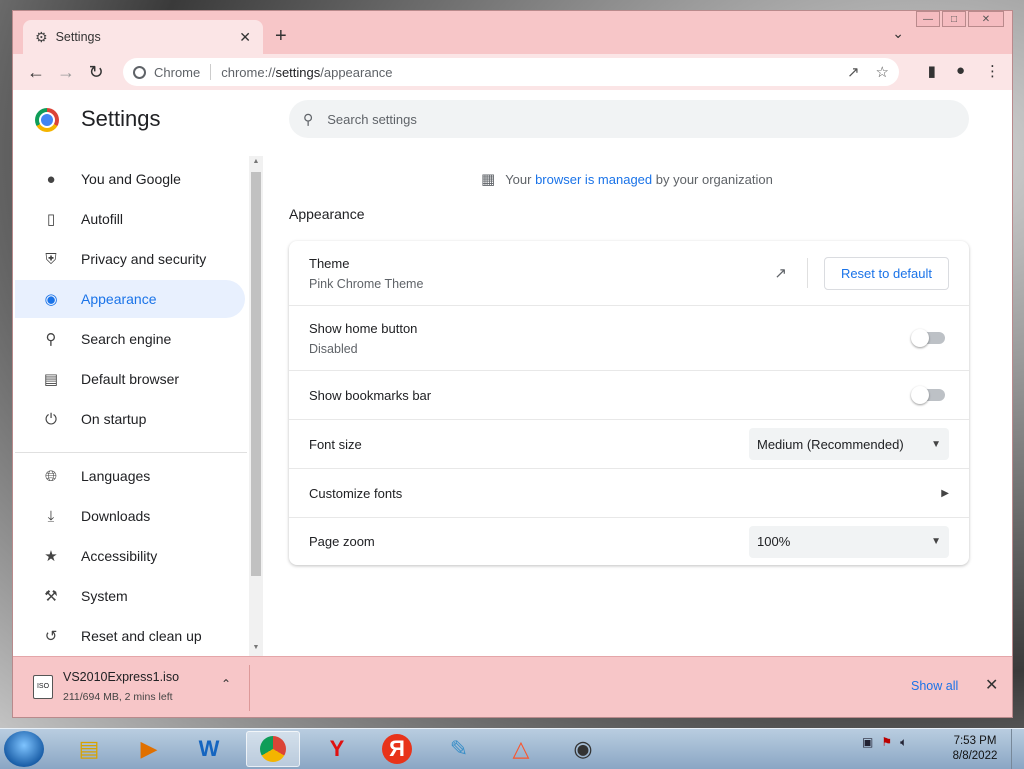 The width and height of the screenshot is (1024, 769). I want to click on file-explorer-icon: ▤, so click(89, 749).